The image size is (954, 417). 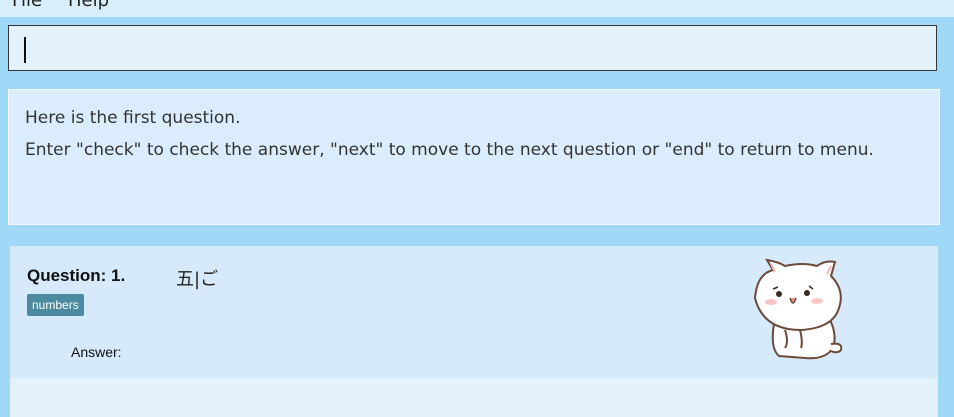 What do you see at coordinates (197, 279) in the screenshot?
I see `question-text: 五|ご` at bounding box center [197, 279].